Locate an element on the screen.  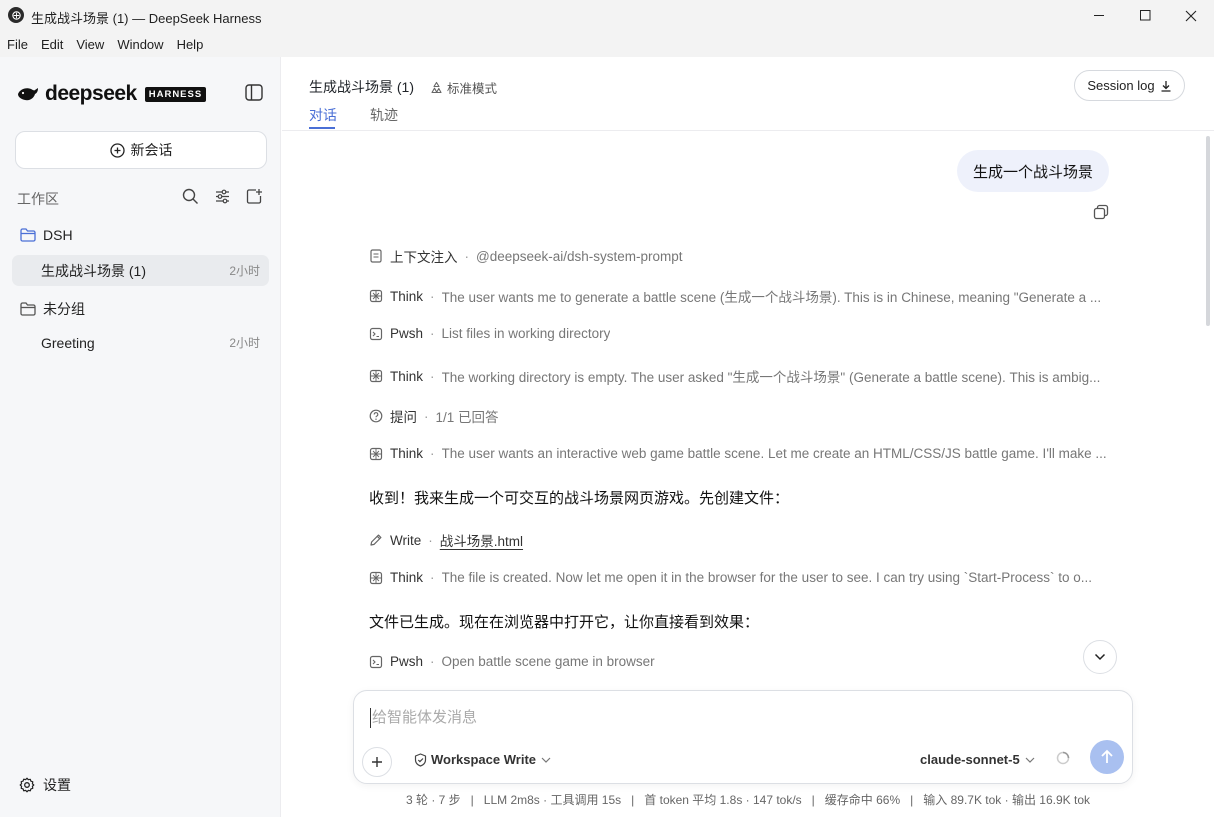
title-bar: 生成战斗场景 (1) — DeepSeek Harness is located at coordinates (607, 15).